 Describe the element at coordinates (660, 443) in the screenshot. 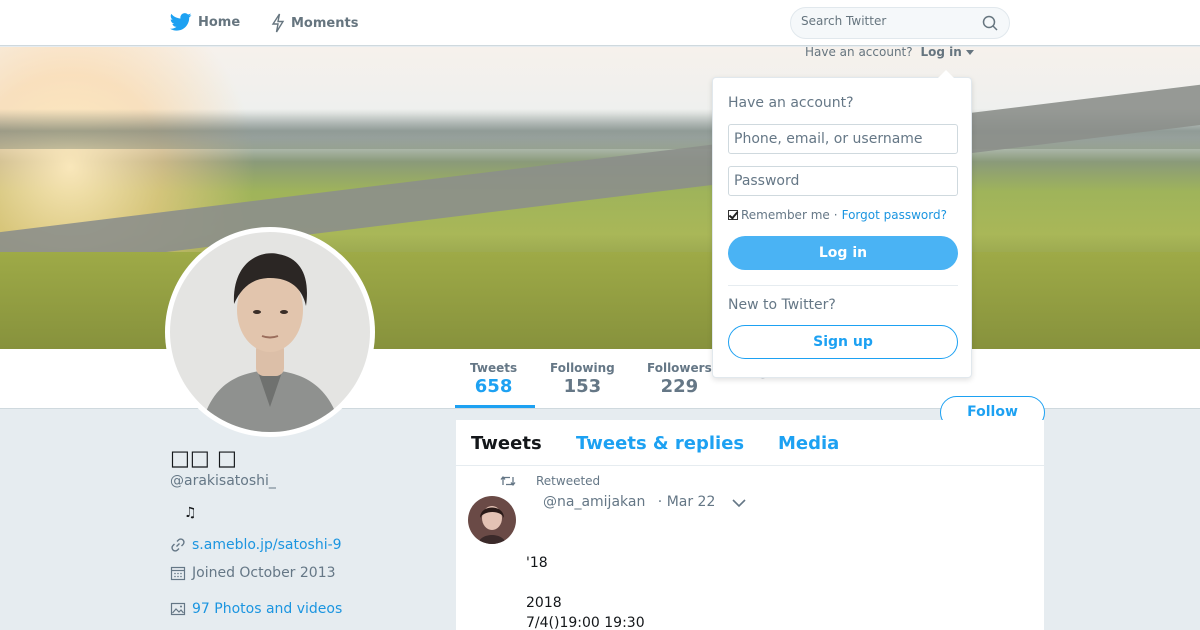

I see `tab-tweets-replies: Tweets & replies` at that location.